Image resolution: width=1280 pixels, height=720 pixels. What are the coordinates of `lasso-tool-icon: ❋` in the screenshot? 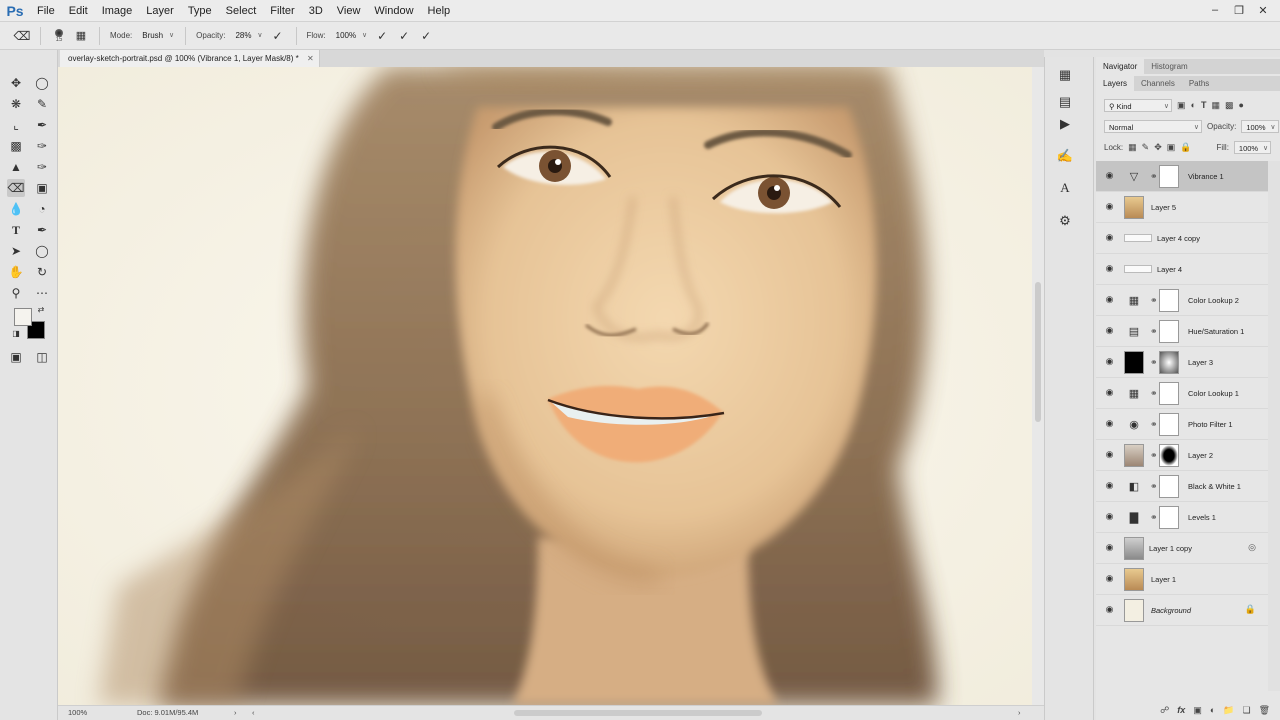 It's located at (16, 104).